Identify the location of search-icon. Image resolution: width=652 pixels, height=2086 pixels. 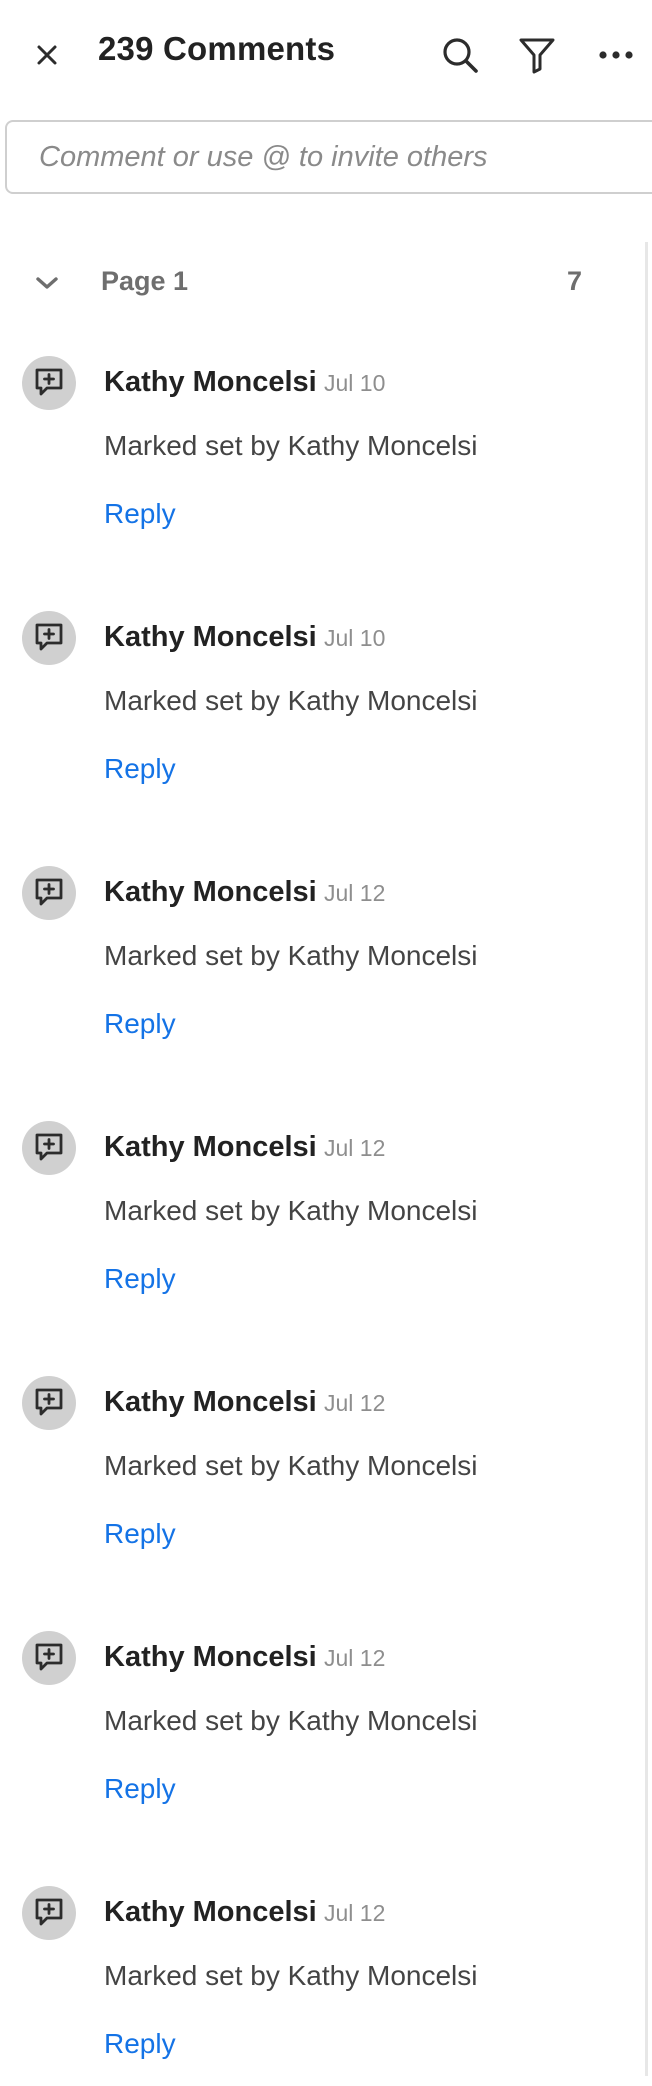
(460, 55).